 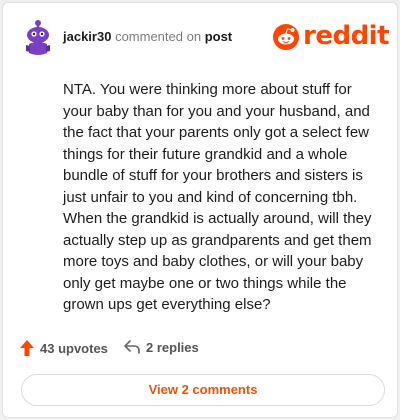 I want to click on snoo-avatar-icon, so click(x=38, y=38).